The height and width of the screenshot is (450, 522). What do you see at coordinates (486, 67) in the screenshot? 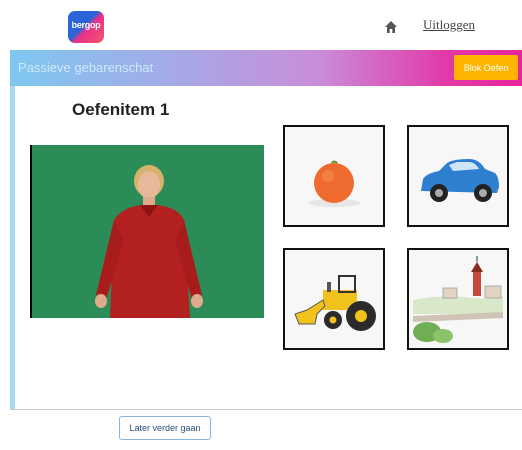
I see `exit-block-button: Blok Oefen` at bounding box center [486, 67].